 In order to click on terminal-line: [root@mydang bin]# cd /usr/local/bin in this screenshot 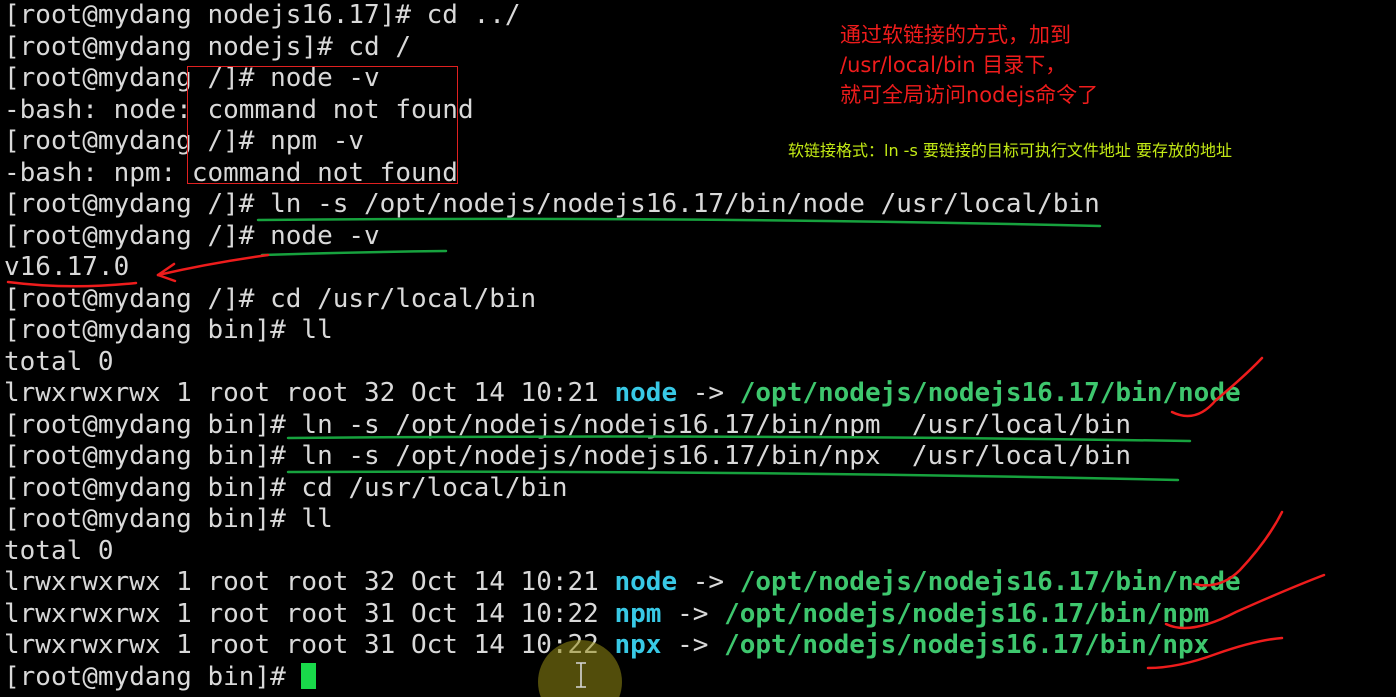, I will do `click(286, 488)`.